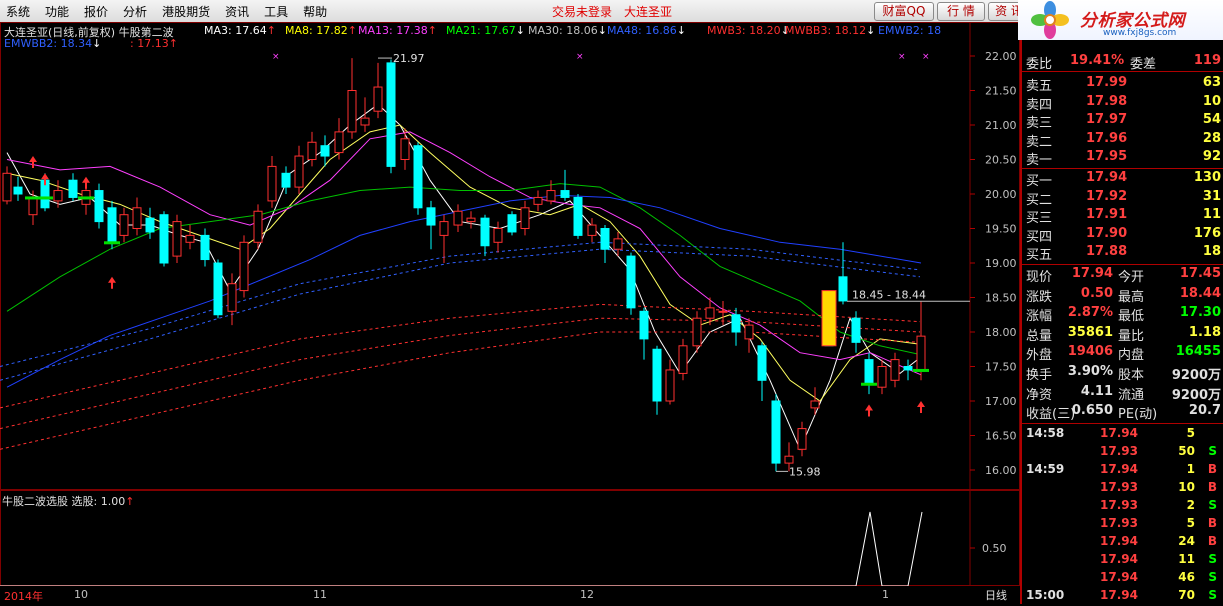  What do you see at coordinates (1124, 179) in the screenshot?
I see `bid-row: 买一 17.94 130` at bounding box center [1124, 179].